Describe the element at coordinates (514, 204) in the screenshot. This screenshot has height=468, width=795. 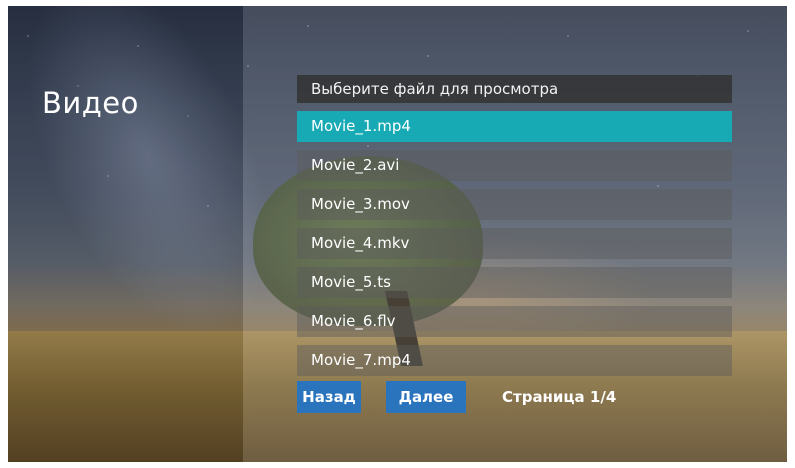
I see `list-item: Movie_3.mov` at that location.